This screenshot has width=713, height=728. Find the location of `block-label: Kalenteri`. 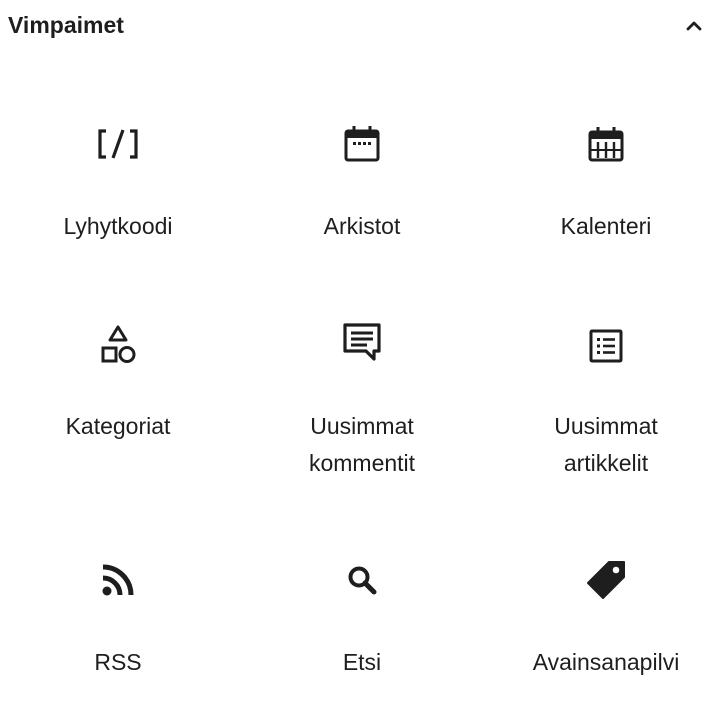

block-label: Kalenteri is located at coordinates (606, 226).